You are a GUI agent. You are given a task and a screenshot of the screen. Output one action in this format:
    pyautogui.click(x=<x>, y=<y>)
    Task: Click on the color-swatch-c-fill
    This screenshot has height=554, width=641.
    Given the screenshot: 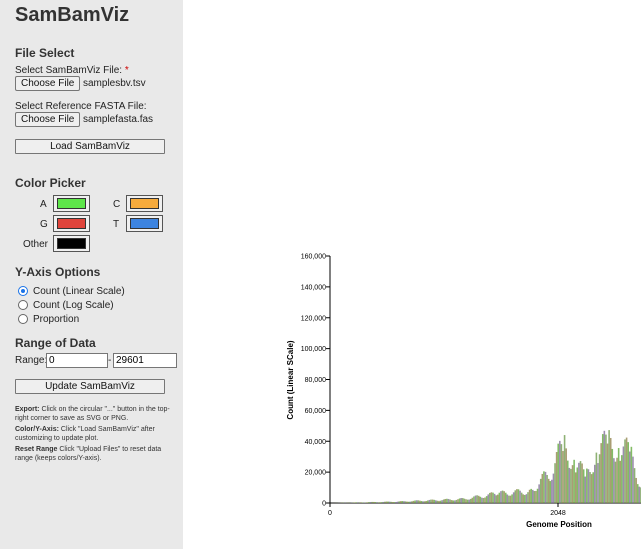 What is the action you would take?
    pyautogui.click(x=144, y=203)
    